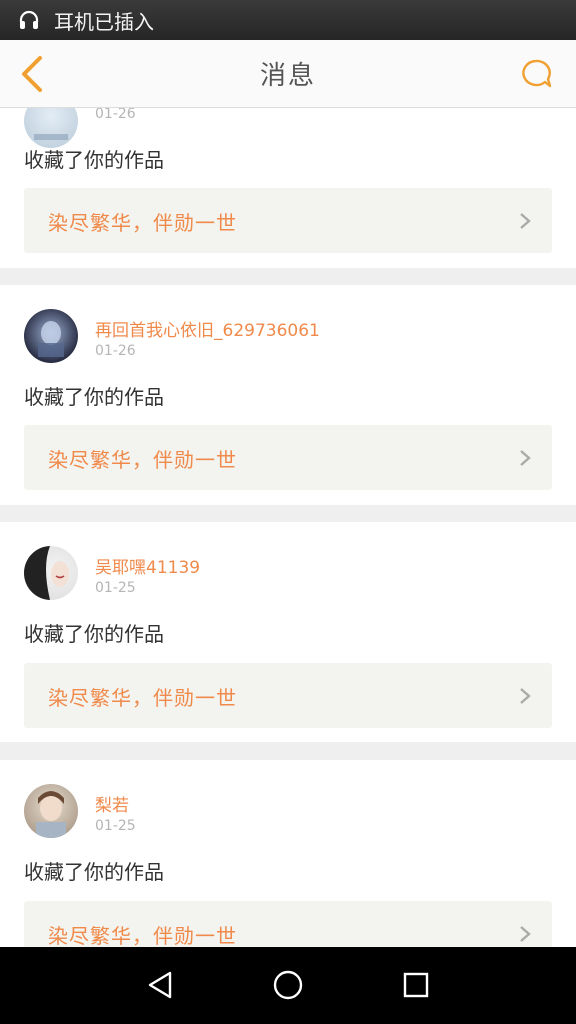 The width and height of the screenshot is (576, 1024). I want to click on nav-home-button, so click(288, 985).